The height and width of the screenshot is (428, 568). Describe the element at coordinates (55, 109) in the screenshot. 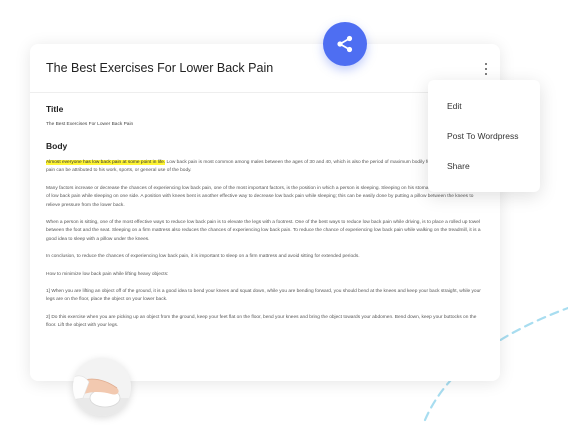

I see `title-section-label: Title` at that location.